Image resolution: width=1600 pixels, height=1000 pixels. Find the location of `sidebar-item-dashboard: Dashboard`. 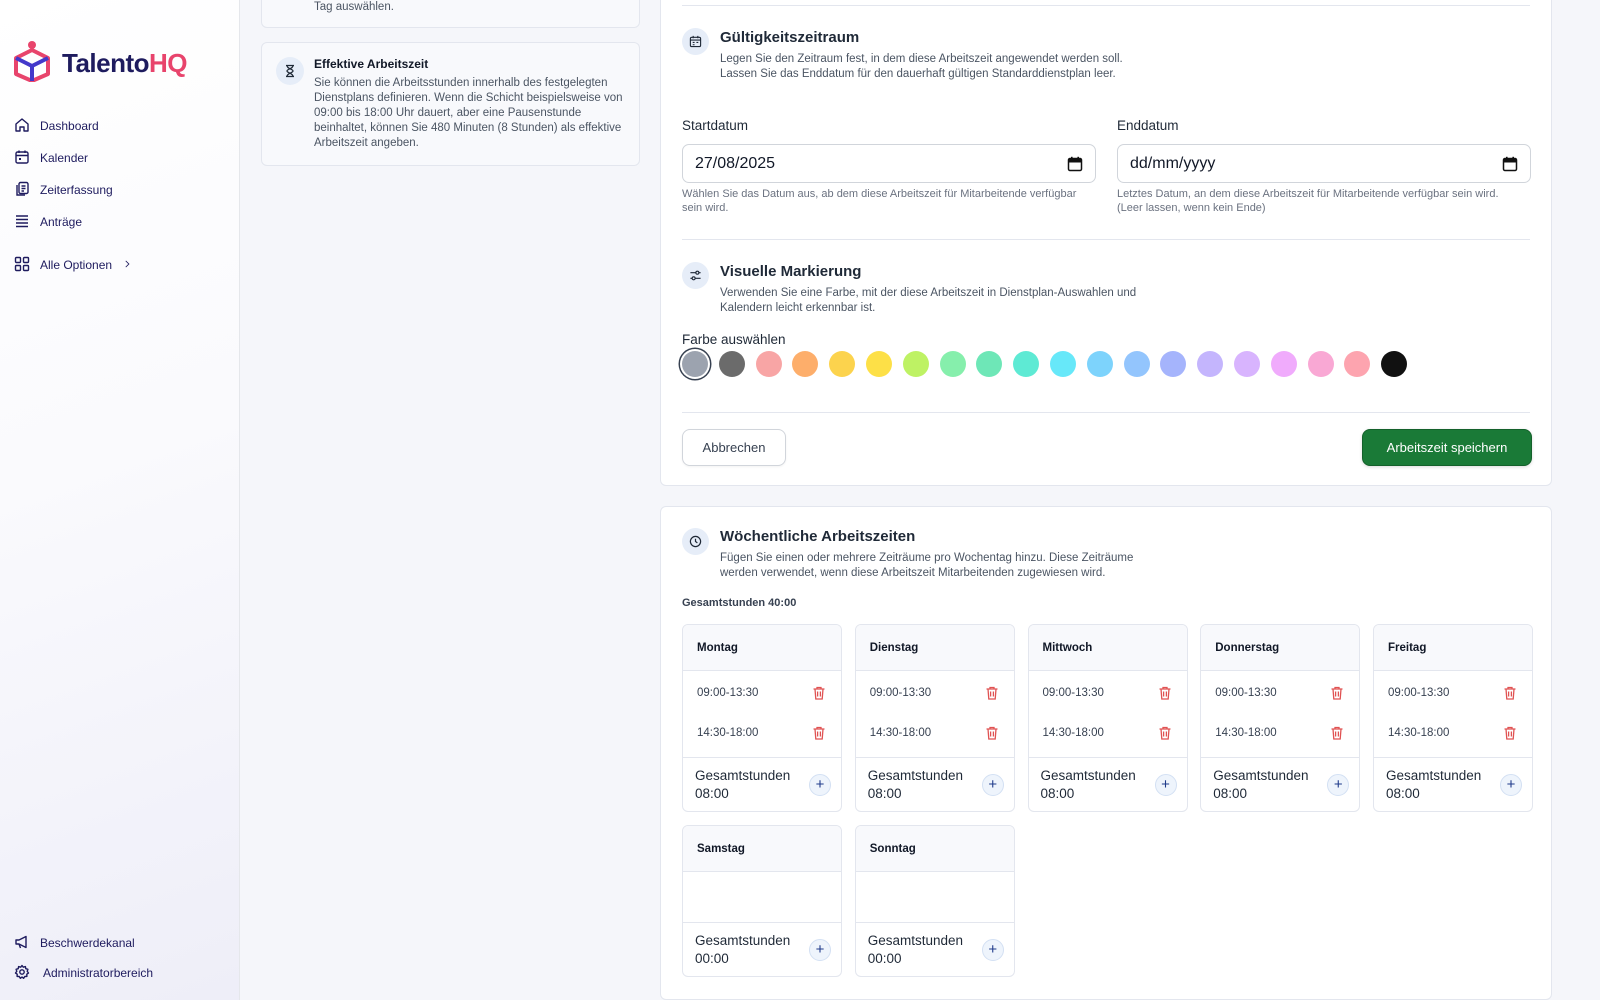

sidebar-item-dashboard: Dashboard is located at coordinates (73, 126).